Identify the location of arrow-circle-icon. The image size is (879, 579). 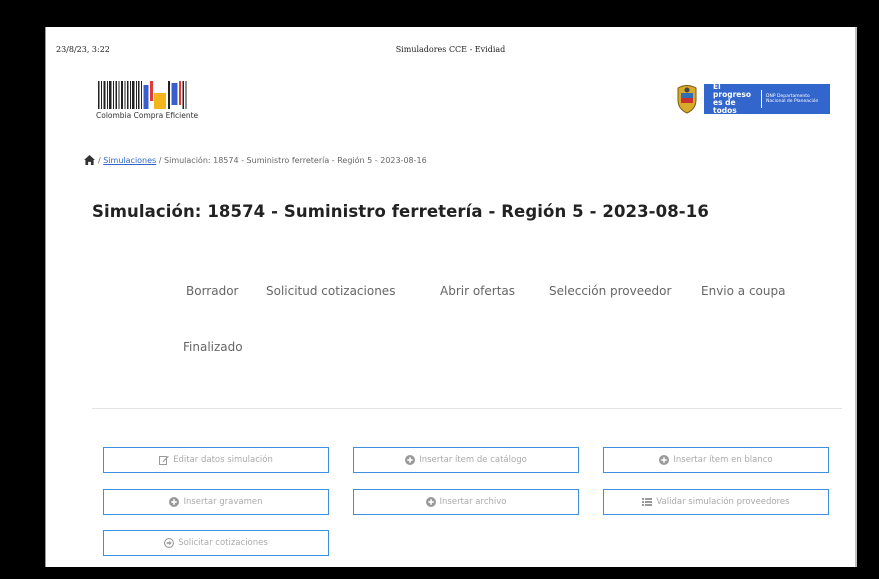
(169, 543).